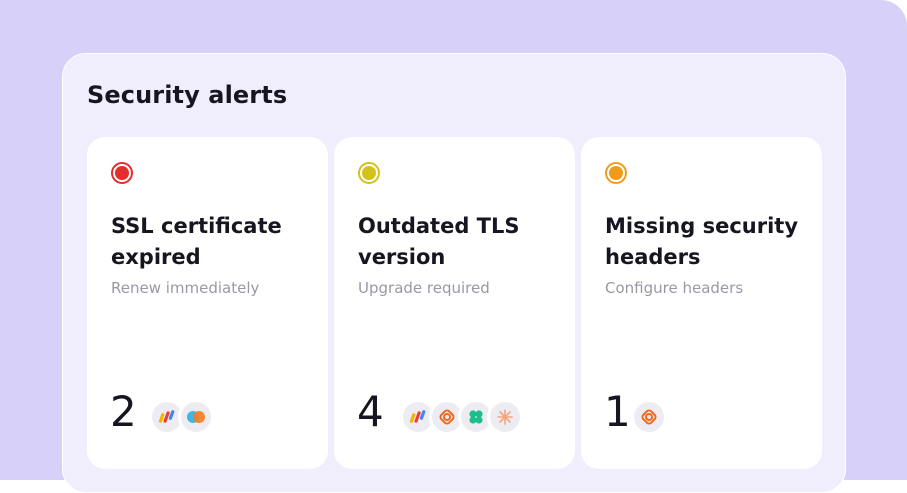 The height and width of the screenshot is (493, 907). What do you see at coordinates (187, 95) in the screenshot?
I see `panel-title: Security alerts` at bounding box center [187, 95].